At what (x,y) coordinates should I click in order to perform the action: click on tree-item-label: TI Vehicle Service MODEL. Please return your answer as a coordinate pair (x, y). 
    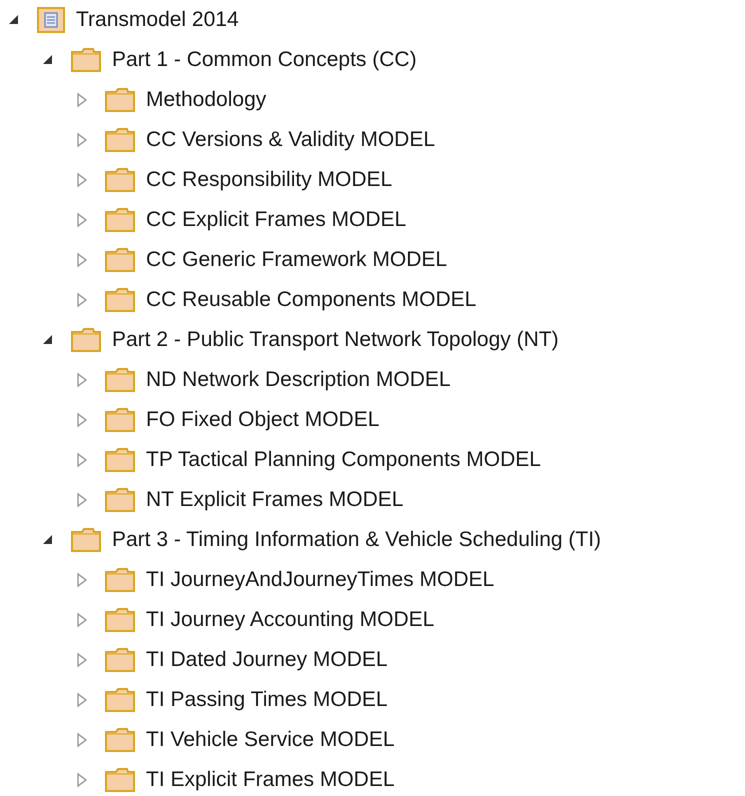
    Looking at the image, I should click on (270, 740).